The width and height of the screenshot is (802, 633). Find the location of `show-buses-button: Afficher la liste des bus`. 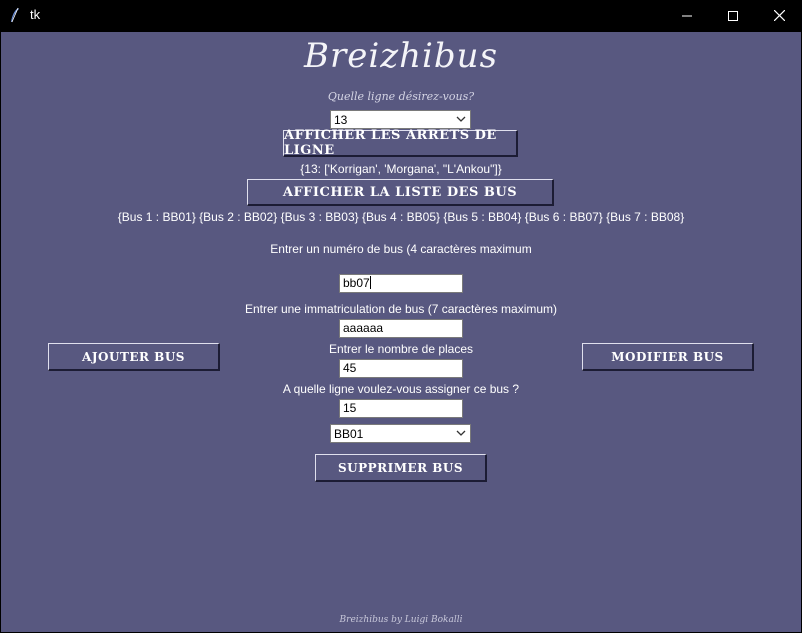

show-buses-button: Afficher la liste des bus is located at coordinates (400, 192).